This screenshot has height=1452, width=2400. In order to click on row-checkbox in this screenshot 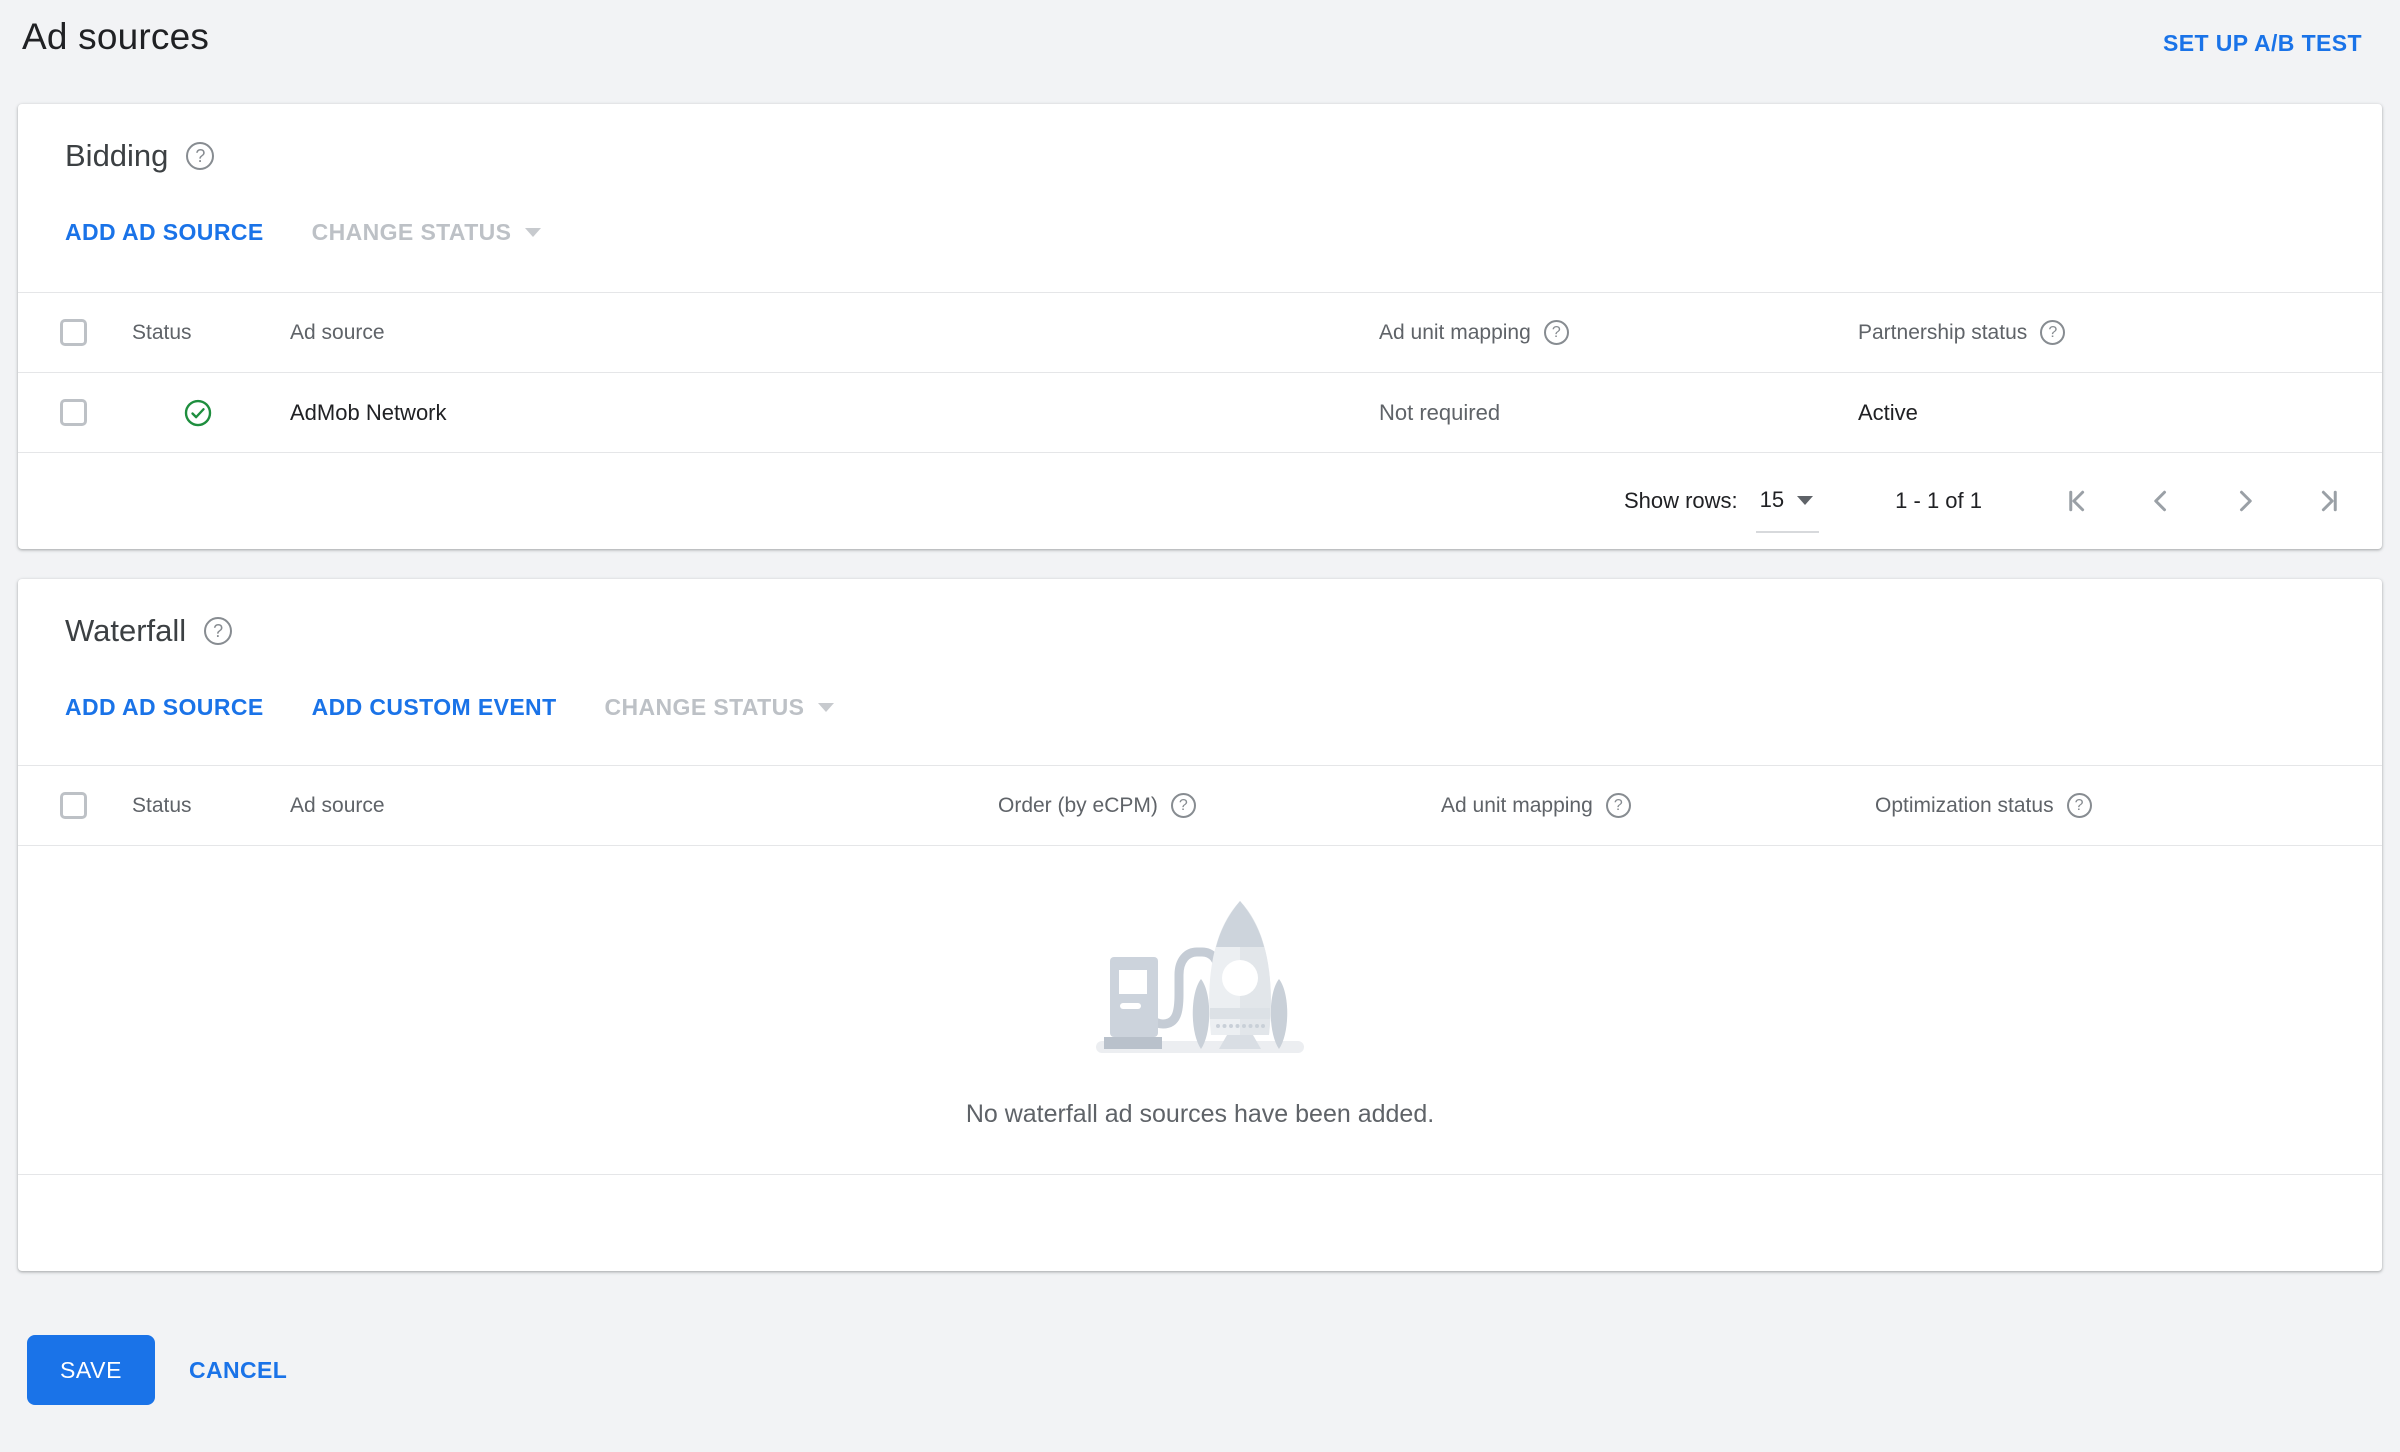, I will do `click(73, 412)`.